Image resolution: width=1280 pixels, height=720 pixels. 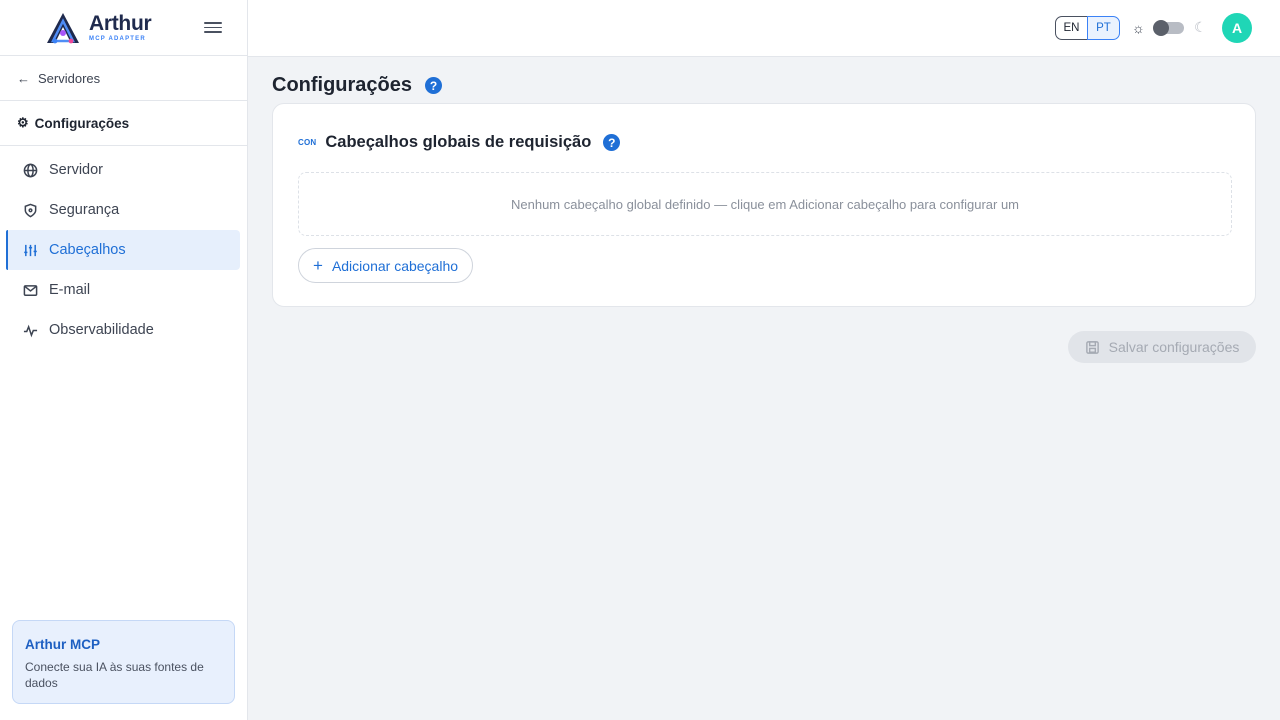 What do you see at coordinates (342, 85) in the screenshot?
I see `page-title: Configurações` at bounding box center [342, 85].